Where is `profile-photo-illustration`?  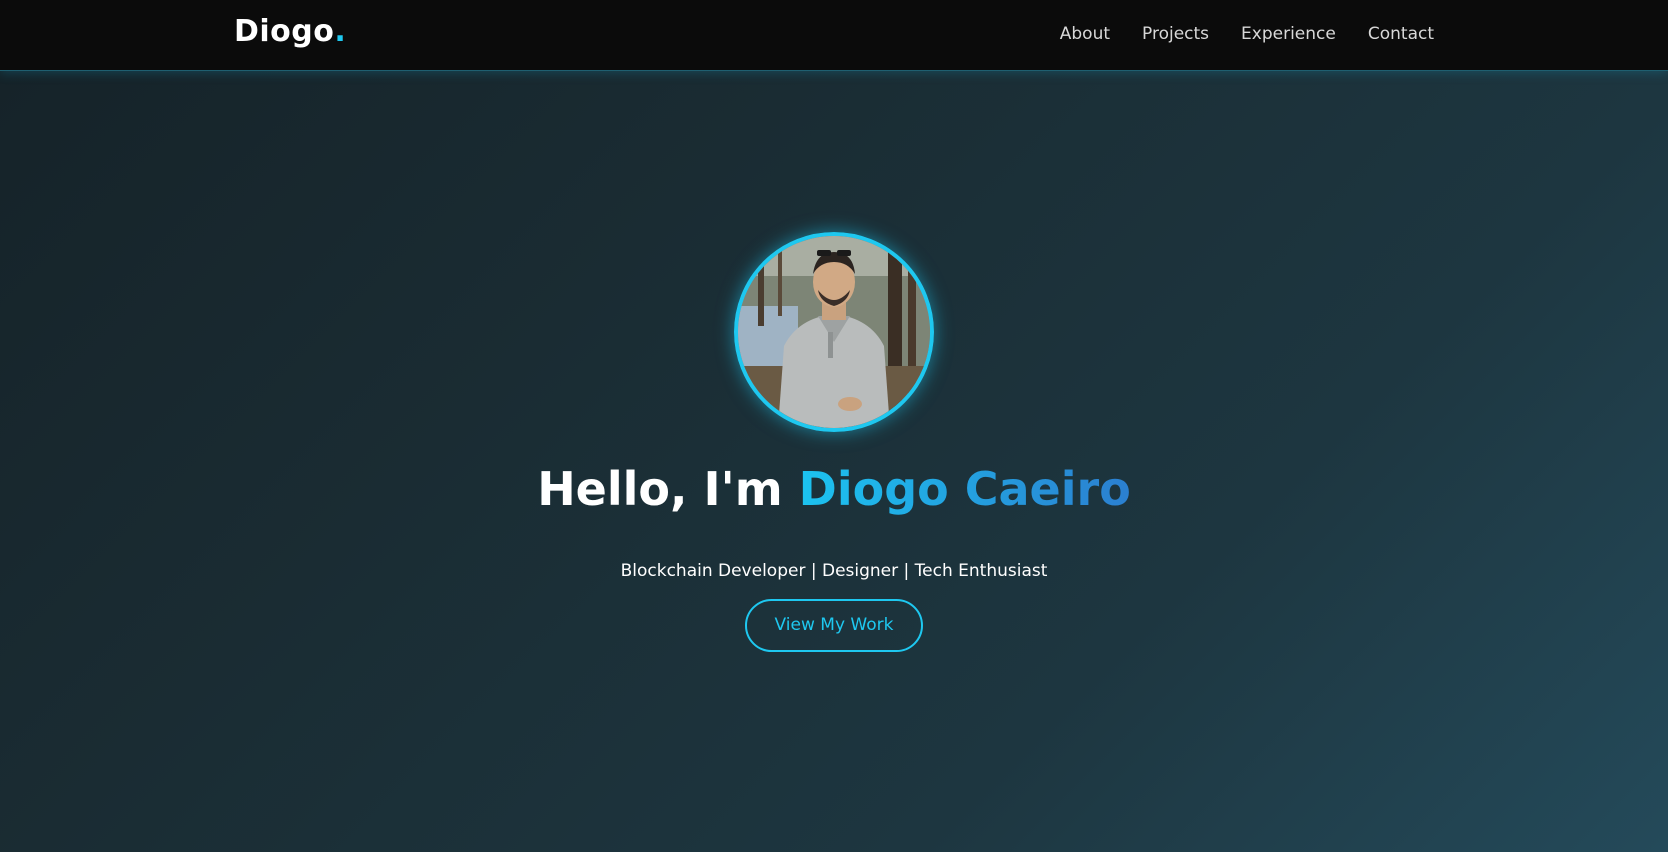 profile-photo-illustration is located at coordinates (834, 332).